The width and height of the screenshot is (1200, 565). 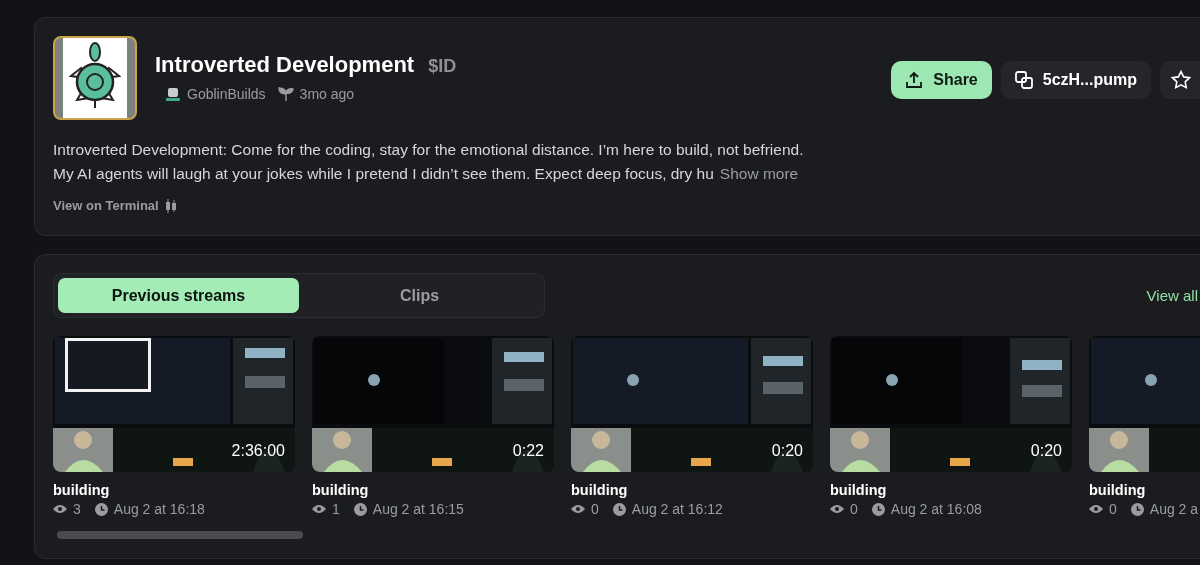 What do you see at coordinates (115, 205) in the screenshot?
I see `terminal-link: View on Terminal` at bounding box center [115, 205].